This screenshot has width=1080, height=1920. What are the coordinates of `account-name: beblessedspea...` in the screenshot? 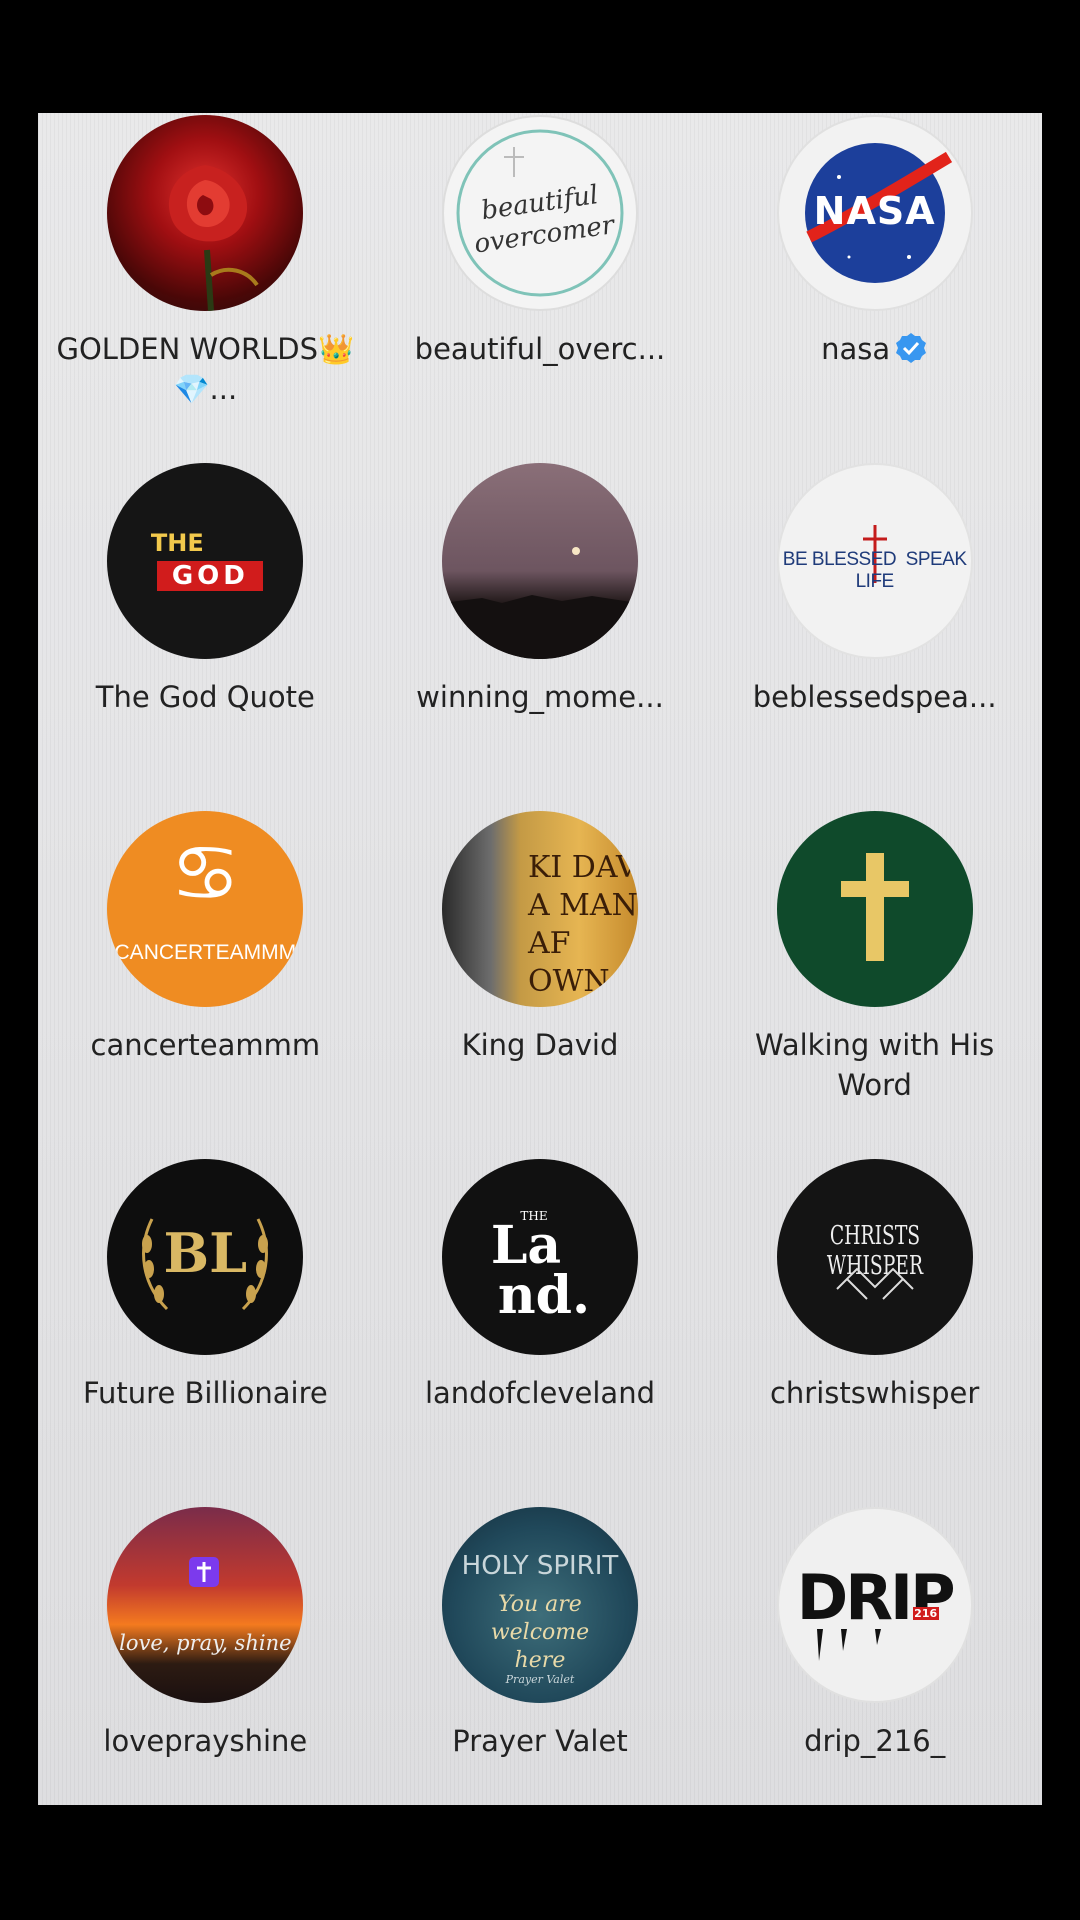 It's located at (875, 697).